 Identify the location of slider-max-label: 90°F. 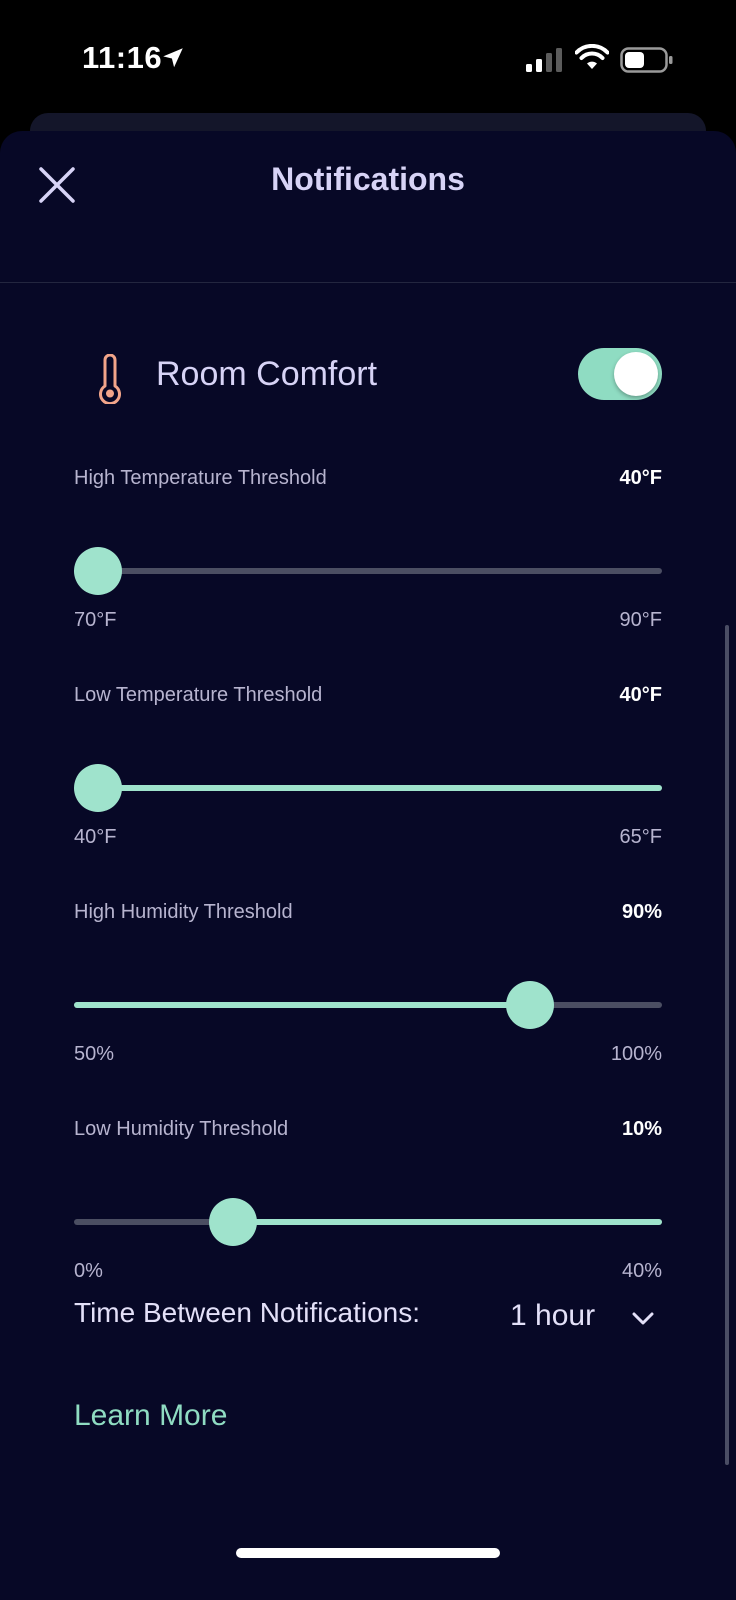
(640, 620).